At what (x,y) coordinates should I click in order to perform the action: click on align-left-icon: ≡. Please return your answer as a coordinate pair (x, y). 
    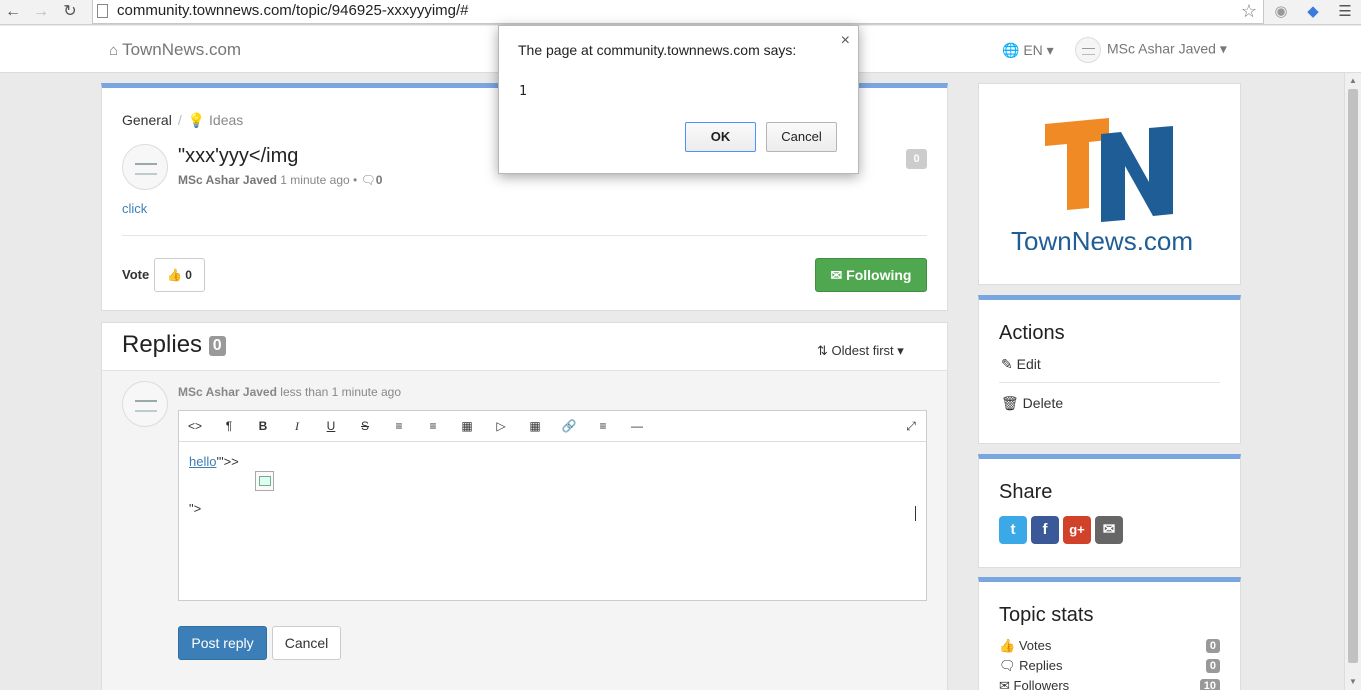
    Looking at the image, I should click on (603, 426).